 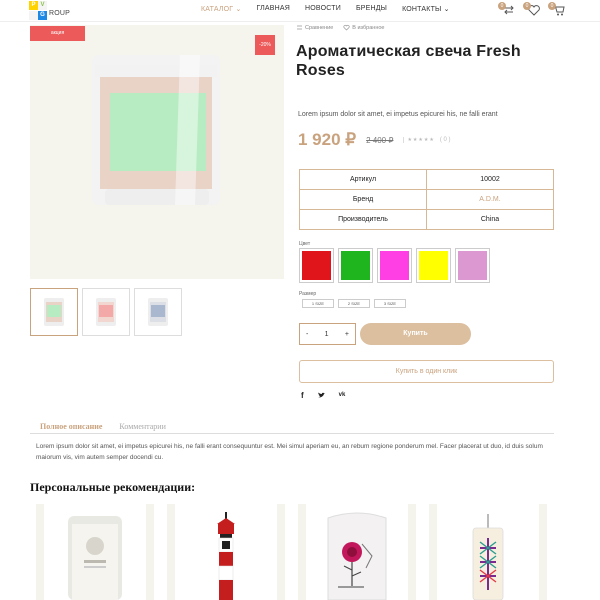 What do you see at coordinates (507, 9) in the screenshot?
I see `compare-icon: 0` at bounding box center [507, 9].